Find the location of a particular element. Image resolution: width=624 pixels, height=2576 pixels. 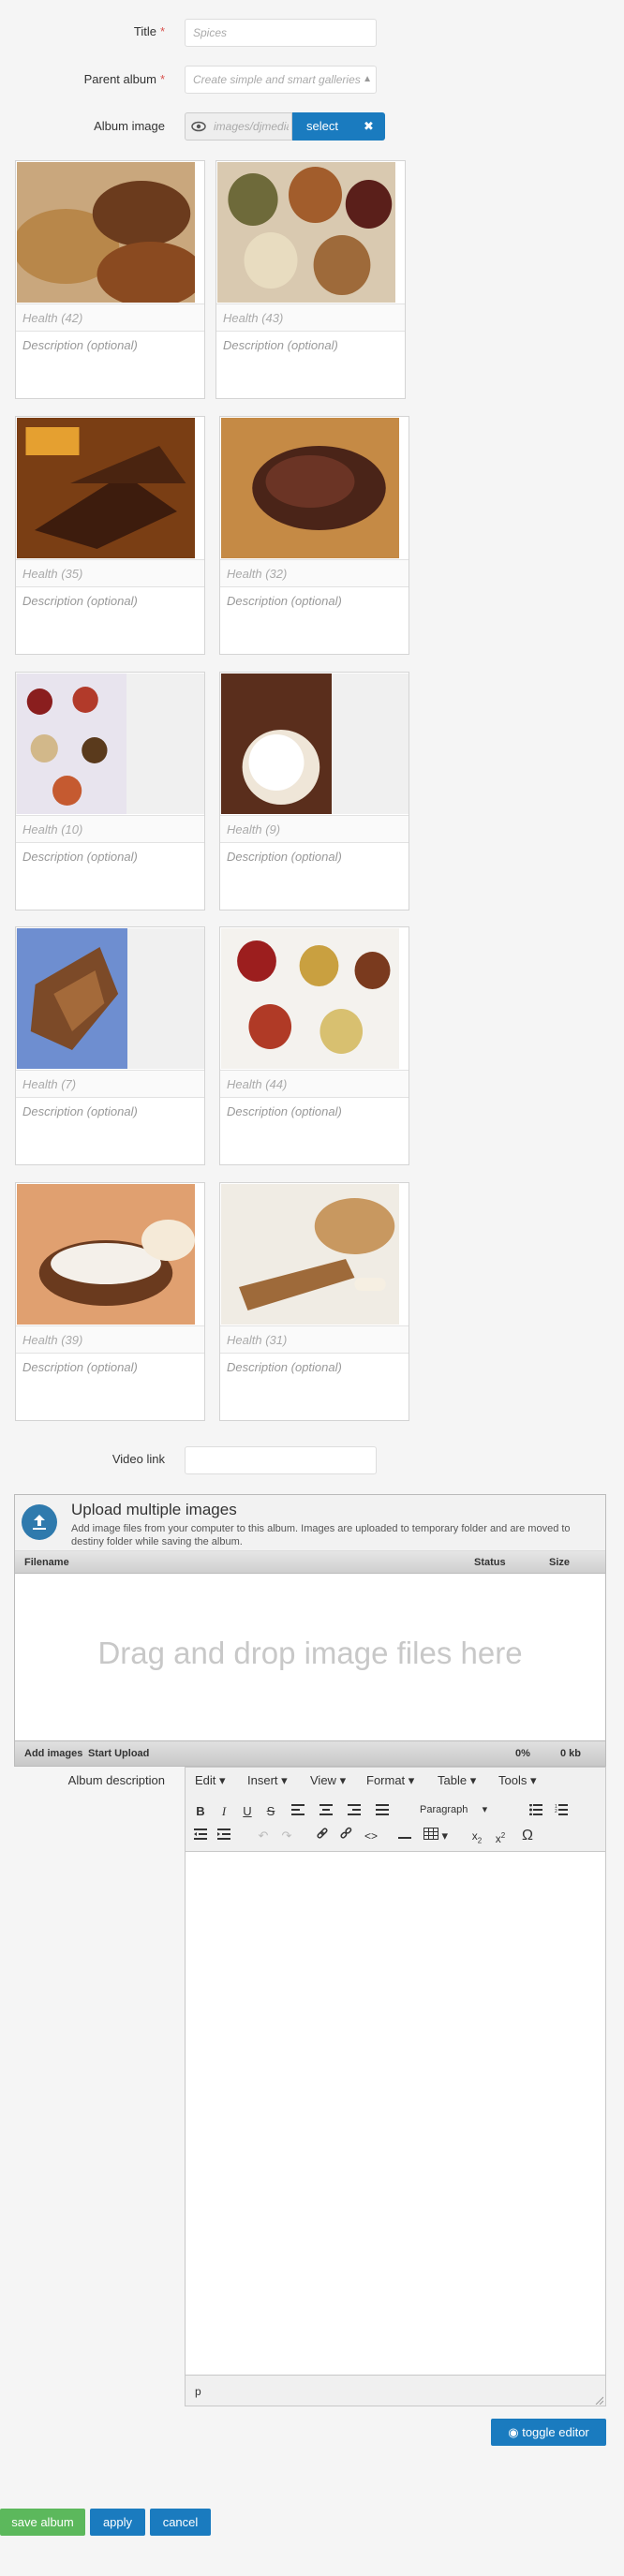

undo-icon: ↶ is located at coordinates (263, 1836).